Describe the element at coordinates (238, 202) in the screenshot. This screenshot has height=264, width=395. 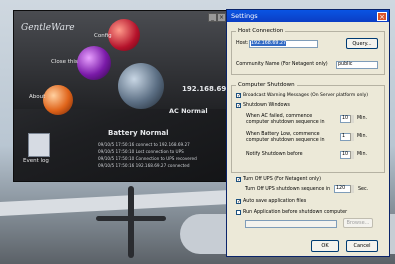
I see `auto-save-checkbox: ✓` at that location.